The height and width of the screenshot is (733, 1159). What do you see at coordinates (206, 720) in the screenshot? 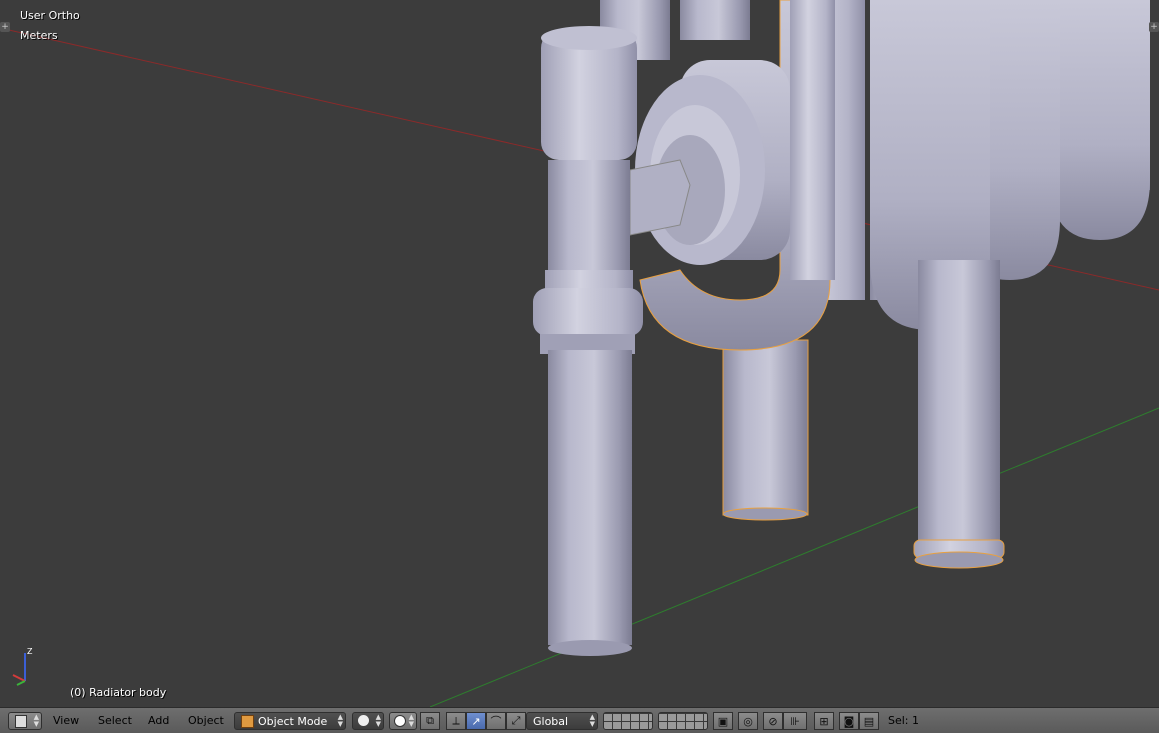
I see `menu-object: Object` at bounding box center [206, 720].